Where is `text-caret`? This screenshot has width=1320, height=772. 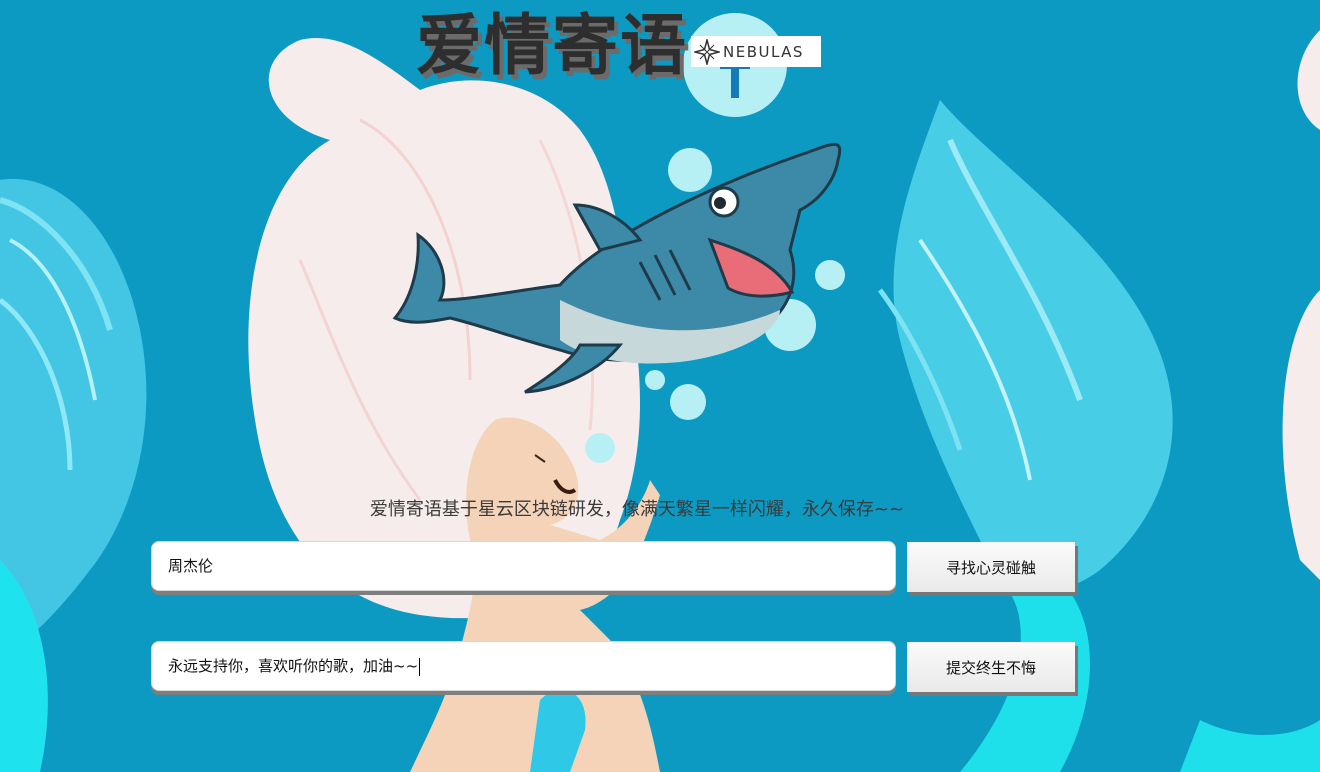 text-caret is located at coordinates (420, 666).